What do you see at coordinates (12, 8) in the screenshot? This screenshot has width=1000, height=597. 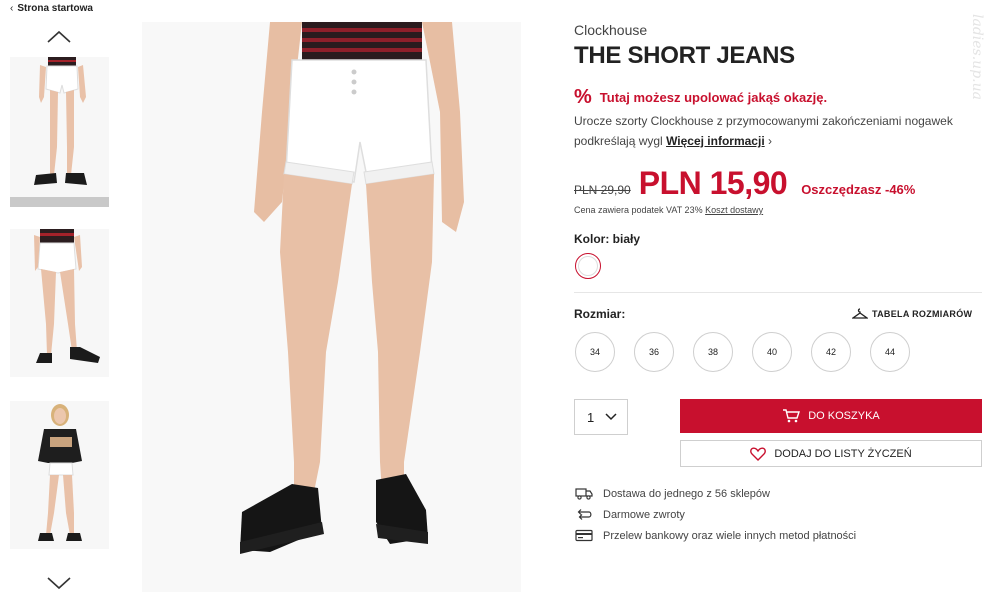 I see `chevron-left-icon: ‹` at bounding box center [12, 8].